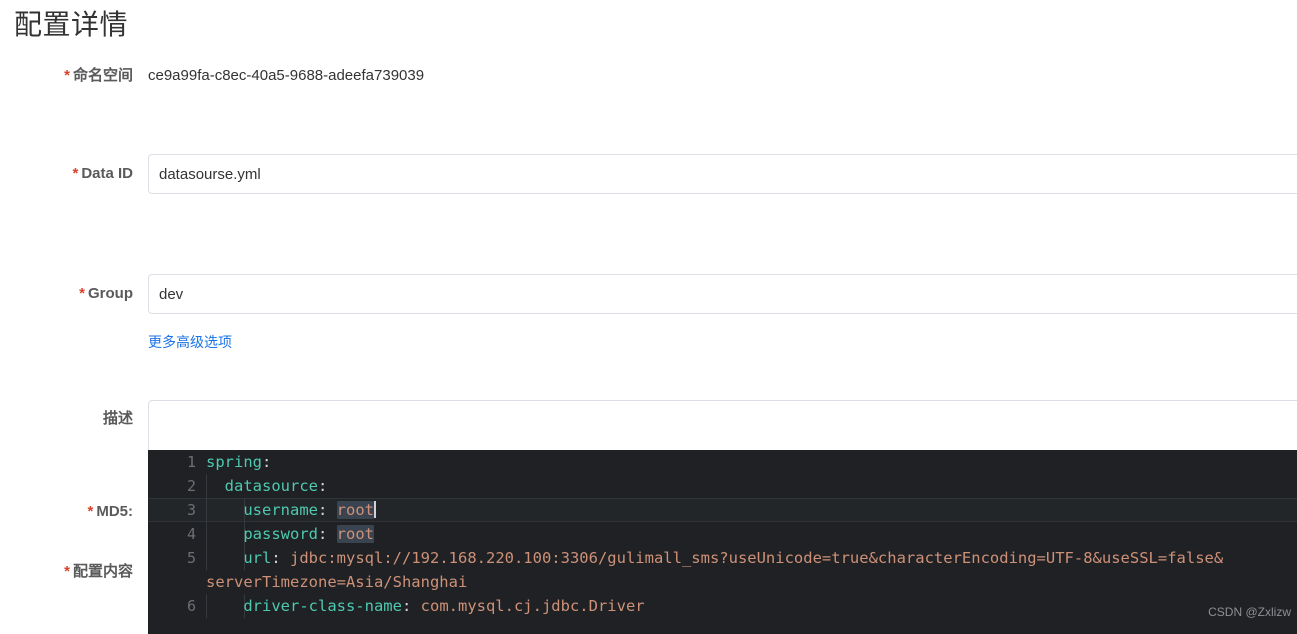 The width and height of the screenshot is (1297, 634). Describe the element at coordinates (66, 174) in the screenshot. I see `label-data-id: * Data ID` at that location.